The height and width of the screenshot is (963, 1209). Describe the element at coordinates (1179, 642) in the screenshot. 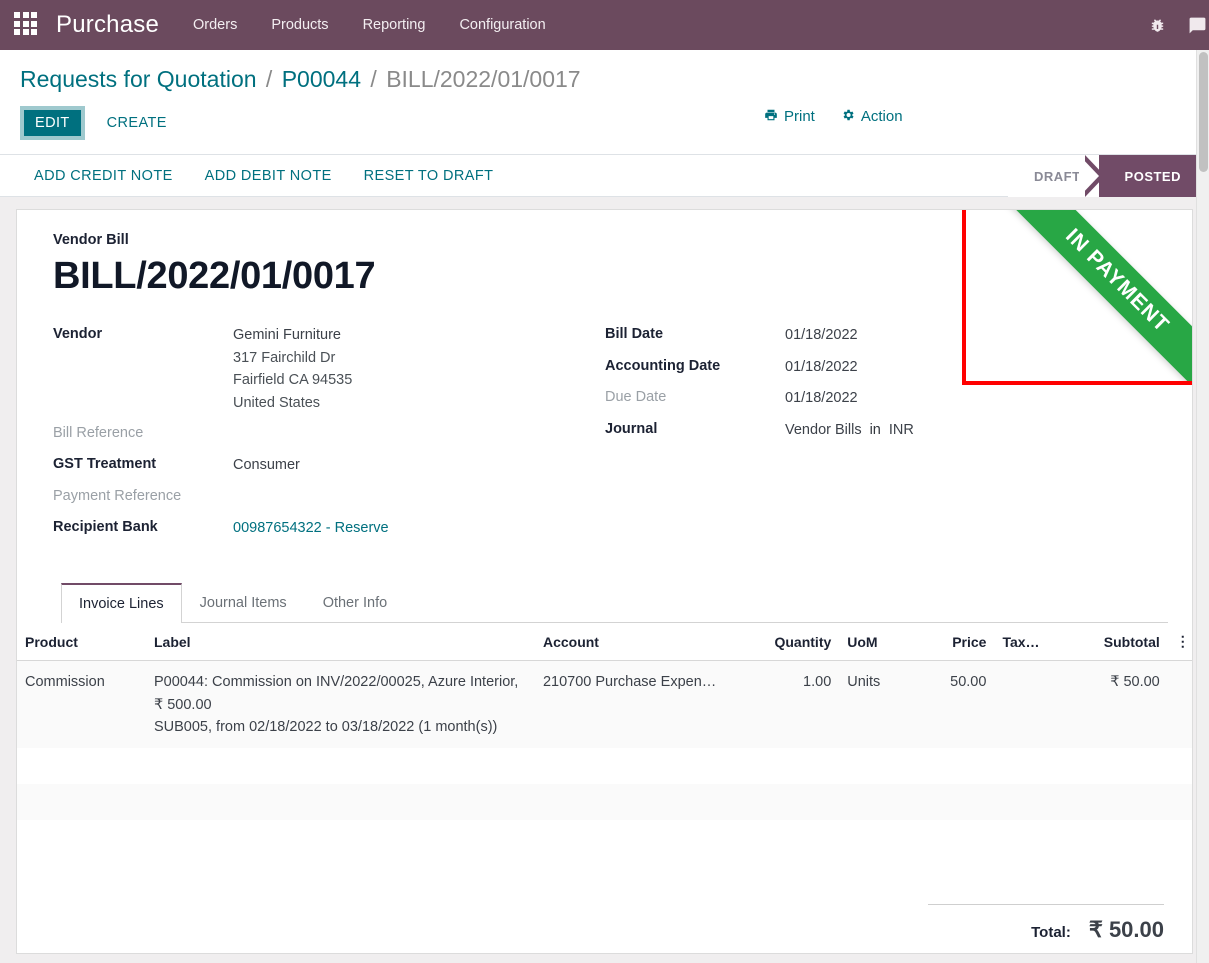

I see `vertical-dots-icon: ⋮` at that location.